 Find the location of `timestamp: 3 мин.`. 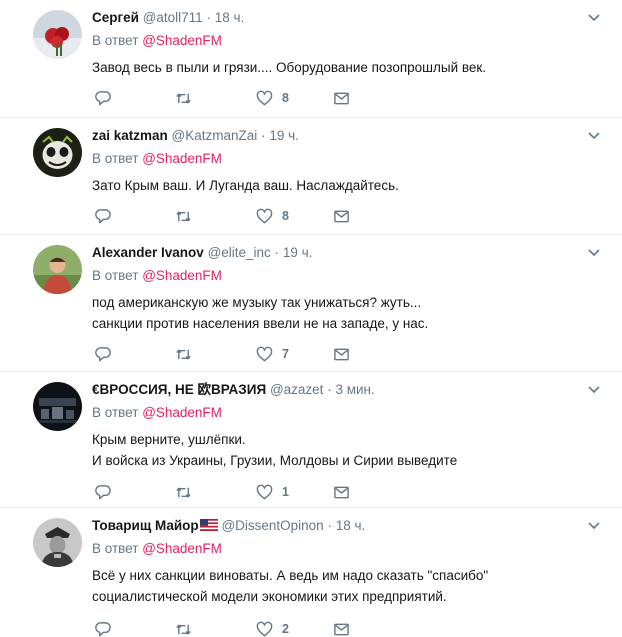

timestamp: 3 мин. is located at coordinates (354, 389).